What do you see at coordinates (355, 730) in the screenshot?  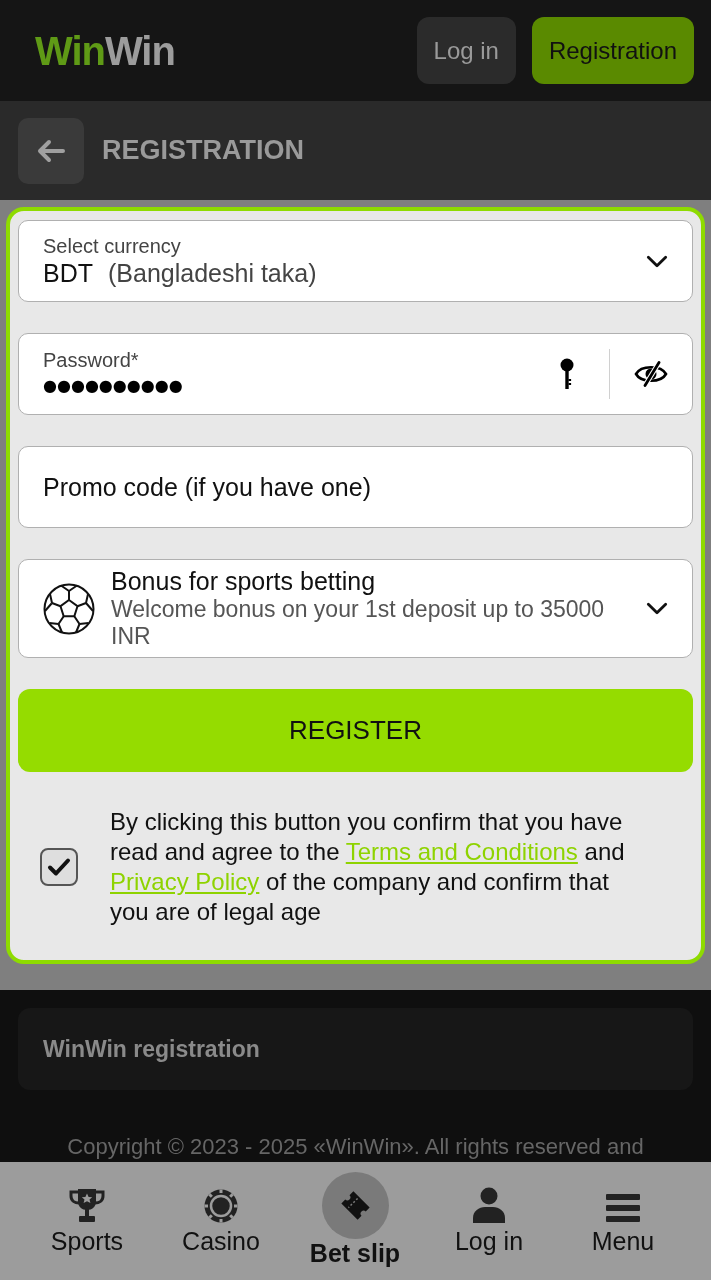 I see `register-button: REGISTER` at bounding box center [355, 730].